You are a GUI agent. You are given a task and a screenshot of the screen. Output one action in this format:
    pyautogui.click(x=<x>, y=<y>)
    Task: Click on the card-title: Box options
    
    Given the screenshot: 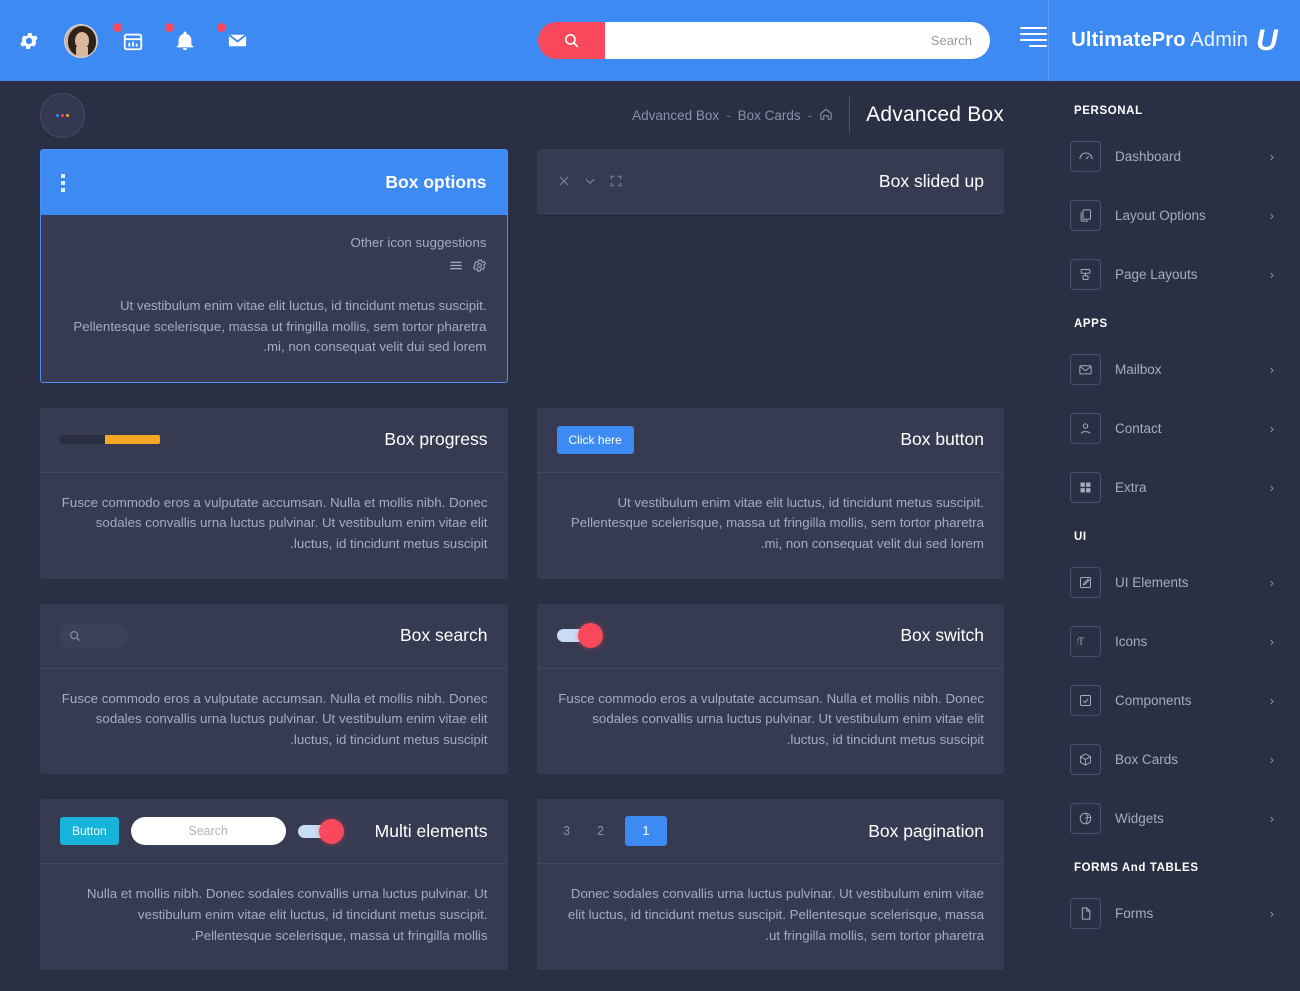 What is the action you would take?
    pyautogui.click(x=436, y=182)
    